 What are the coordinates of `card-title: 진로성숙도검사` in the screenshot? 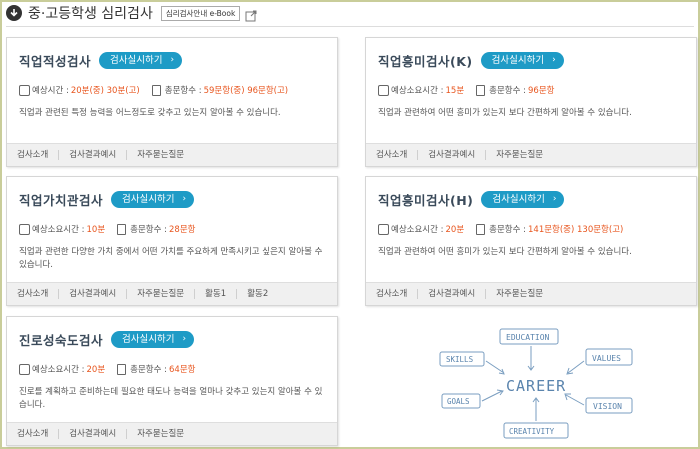 It's located at (61, 340).